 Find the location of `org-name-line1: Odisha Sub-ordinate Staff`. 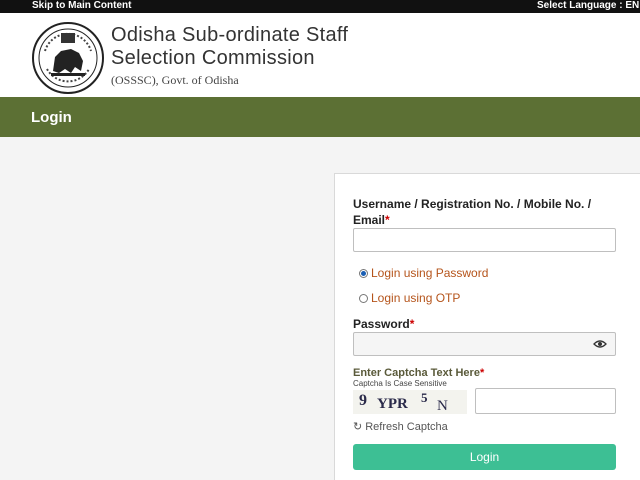

org-name-line1: Odisha Sub-ordinate Staff is located at coordinates (230, 35).